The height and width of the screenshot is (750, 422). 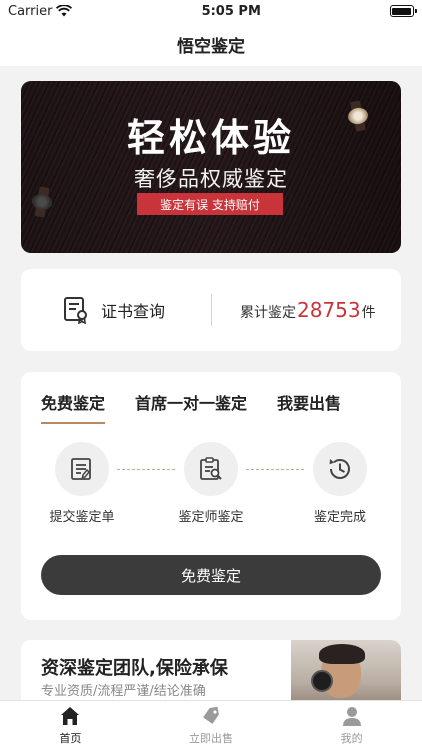 What do you see at coordinates (210, 204) in the screenshot?
I see `banner-tag: 鉴定有误 支持赔付` at bounding box center [210, 204].